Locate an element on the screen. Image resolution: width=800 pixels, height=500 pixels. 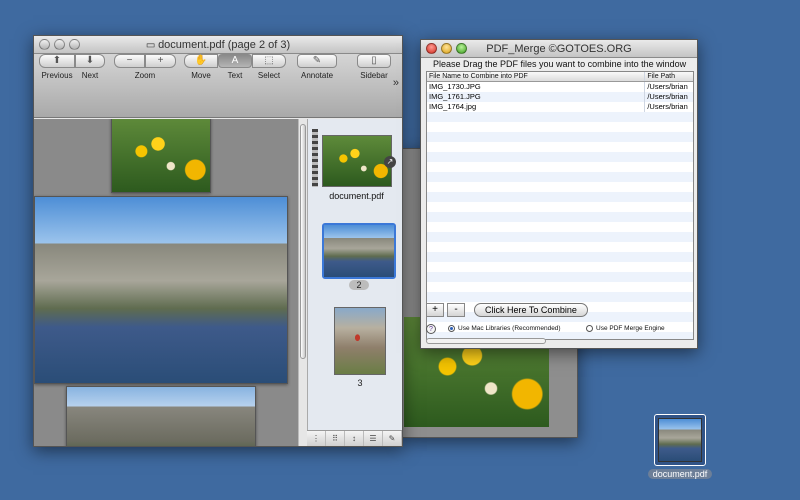
marquee-icon: ⬚ is located at coordinates (269, 60).